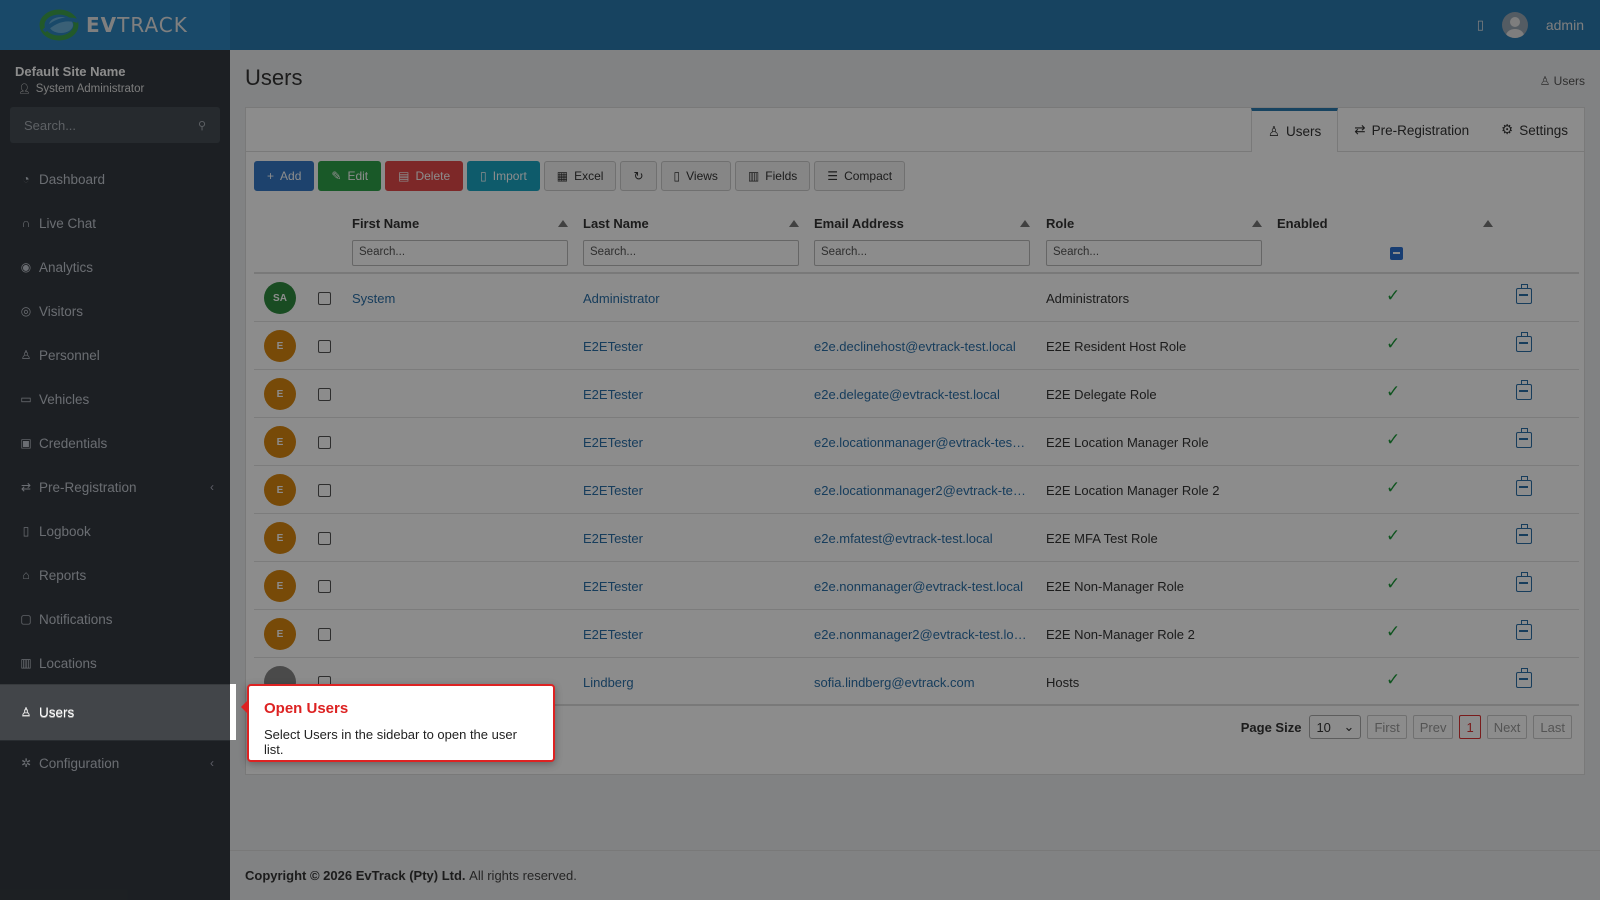  Describe the element at coordinates (460, 223) in the screenshot. I see `column-first-name: First Name` at that location.